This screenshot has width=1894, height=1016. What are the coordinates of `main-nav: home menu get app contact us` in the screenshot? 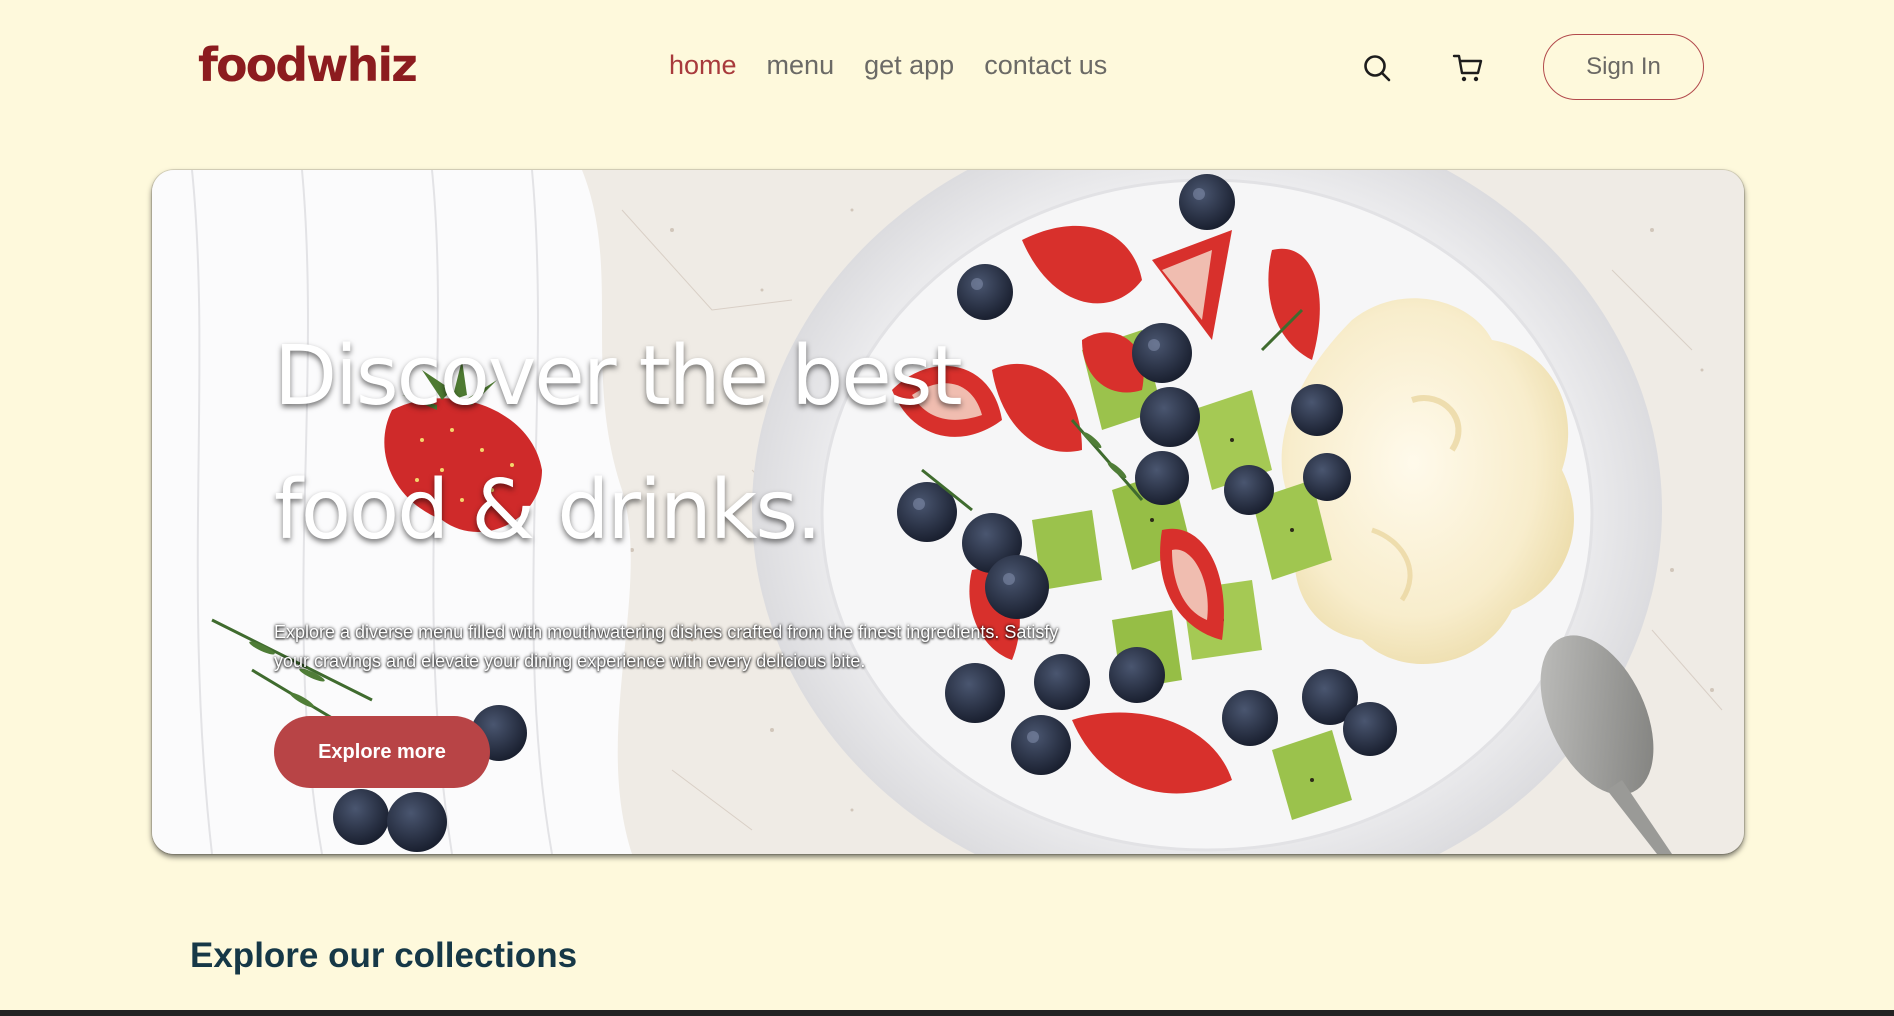 It's located at (888, 65).